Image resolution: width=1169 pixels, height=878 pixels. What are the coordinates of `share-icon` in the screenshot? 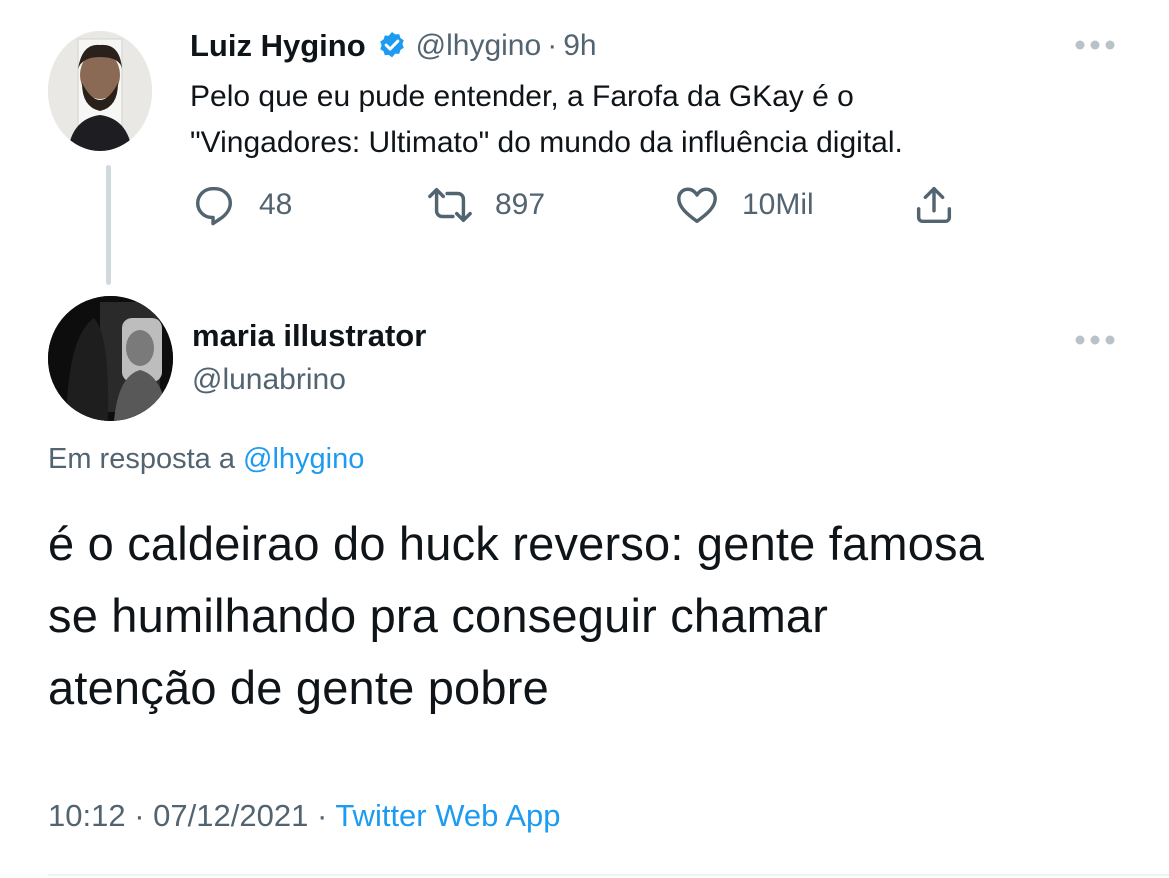 It's located at (934, 205).